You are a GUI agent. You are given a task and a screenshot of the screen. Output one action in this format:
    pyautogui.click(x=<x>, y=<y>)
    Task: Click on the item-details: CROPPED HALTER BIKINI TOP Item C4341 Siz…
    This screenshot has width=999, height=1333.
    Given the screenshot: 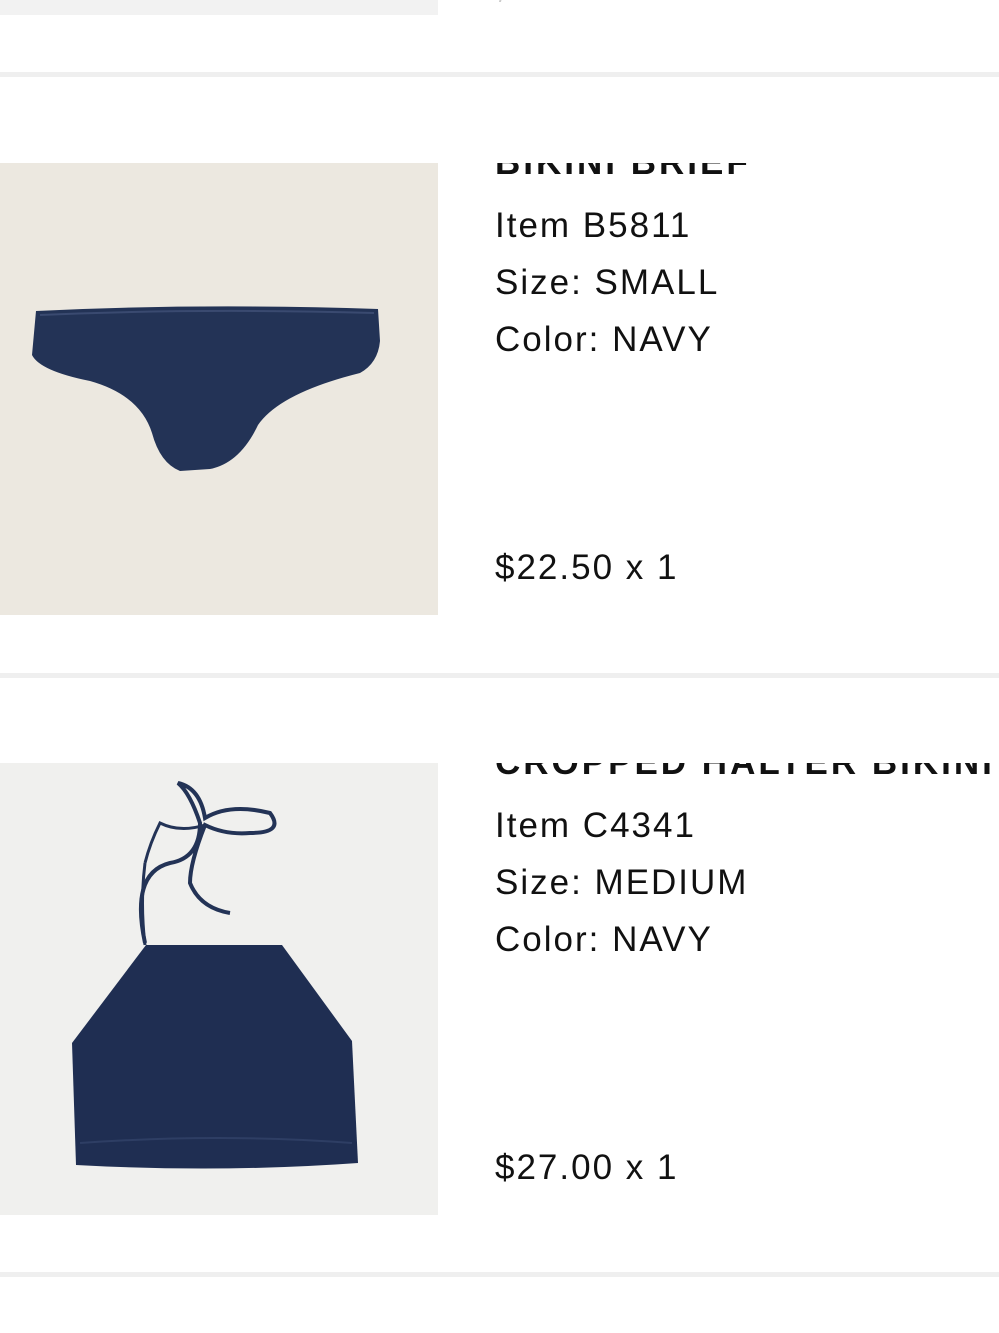 What is the action you would take?
    pyautogui.click(x=747, y=865)
    